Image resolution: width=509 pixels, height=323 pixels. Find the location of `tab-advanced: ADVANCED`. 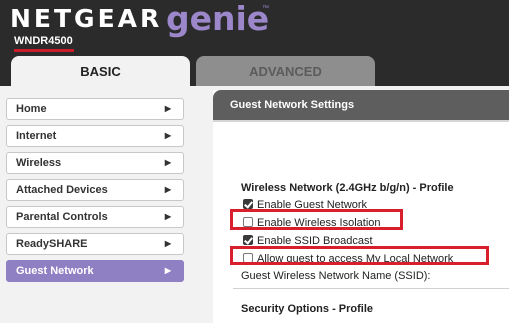

tab-advanced: ADVANCED is located at coordinates (285, 71).